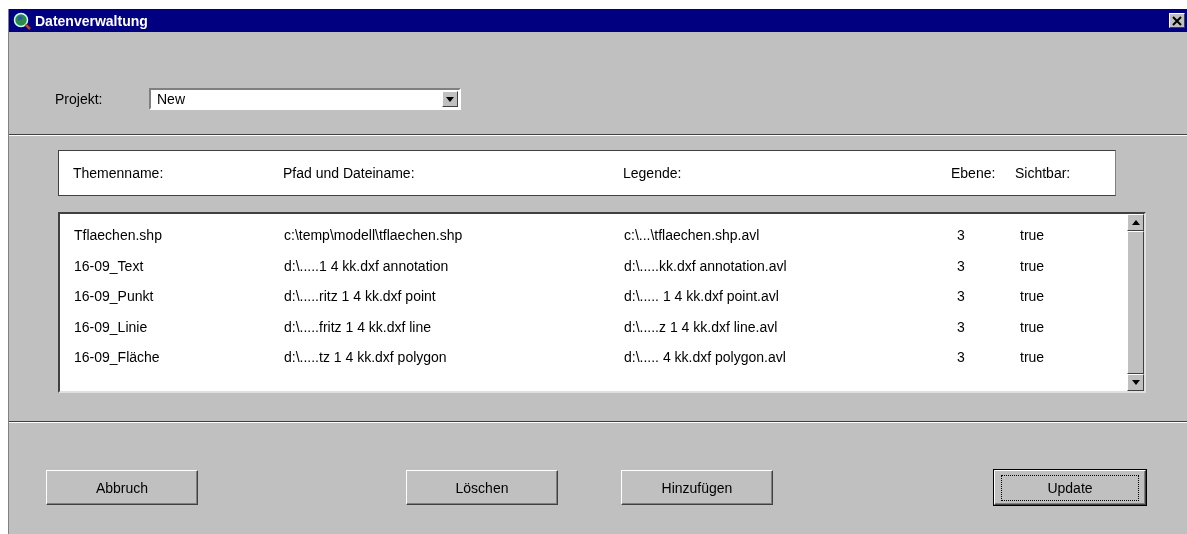  What do you see at coordinates (22, 20) in the screenshot?
I see `globe-magnifier-icon` at bounding box center [22, 20].